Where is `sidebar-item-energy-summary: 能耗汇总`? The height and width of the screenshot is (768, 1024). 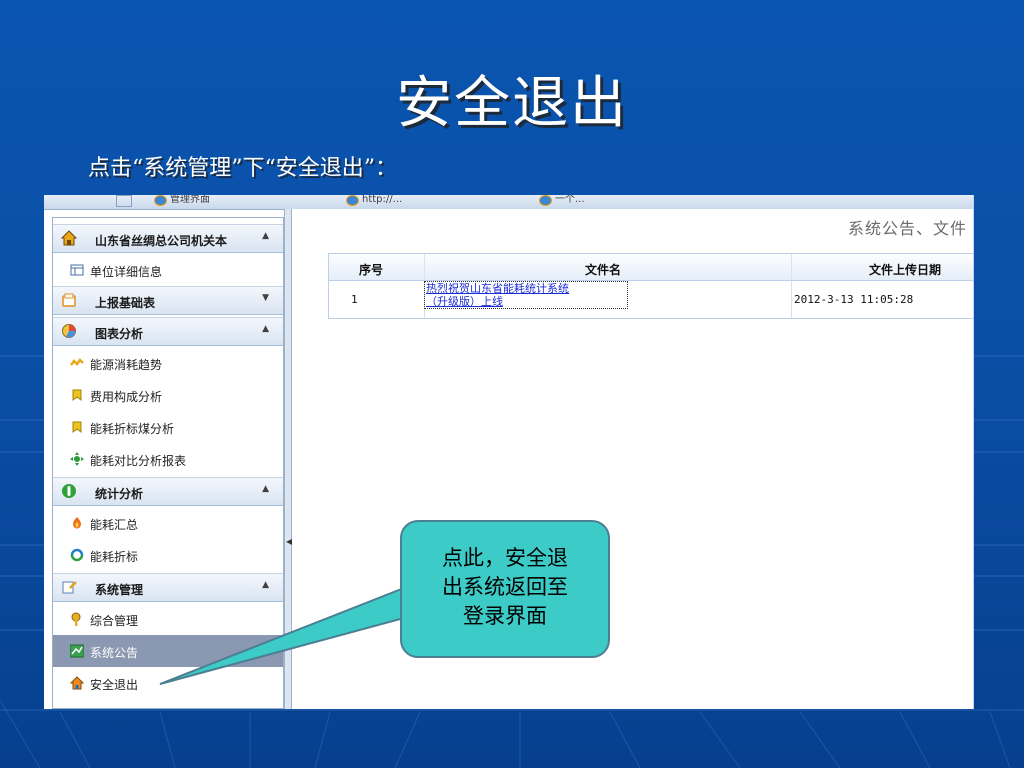
sidebar-item-energy-summary: 能耗汇总 is located at coordinates (168, 523).